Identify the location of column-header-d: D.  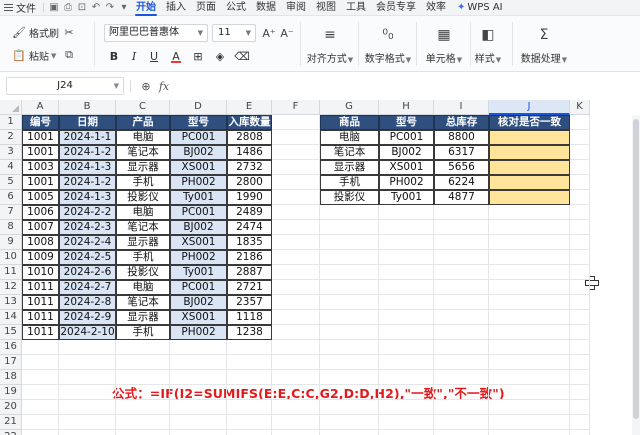
(198, 107).